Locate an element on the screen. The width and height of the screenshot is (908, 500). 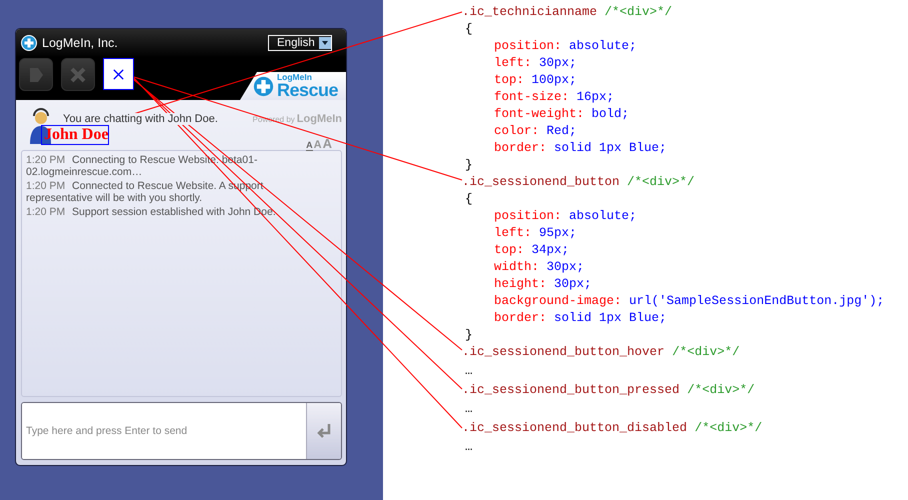
code-line: height: 30px; is located at coordinates (543, 284).